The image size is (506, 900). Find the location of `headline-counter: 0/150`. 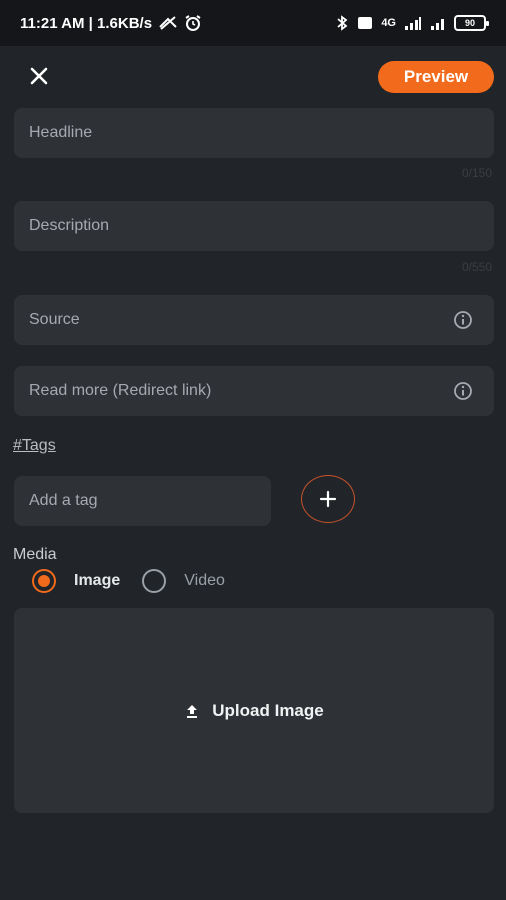

headline-counter: 0/150 is located at coordinates (476, 173).